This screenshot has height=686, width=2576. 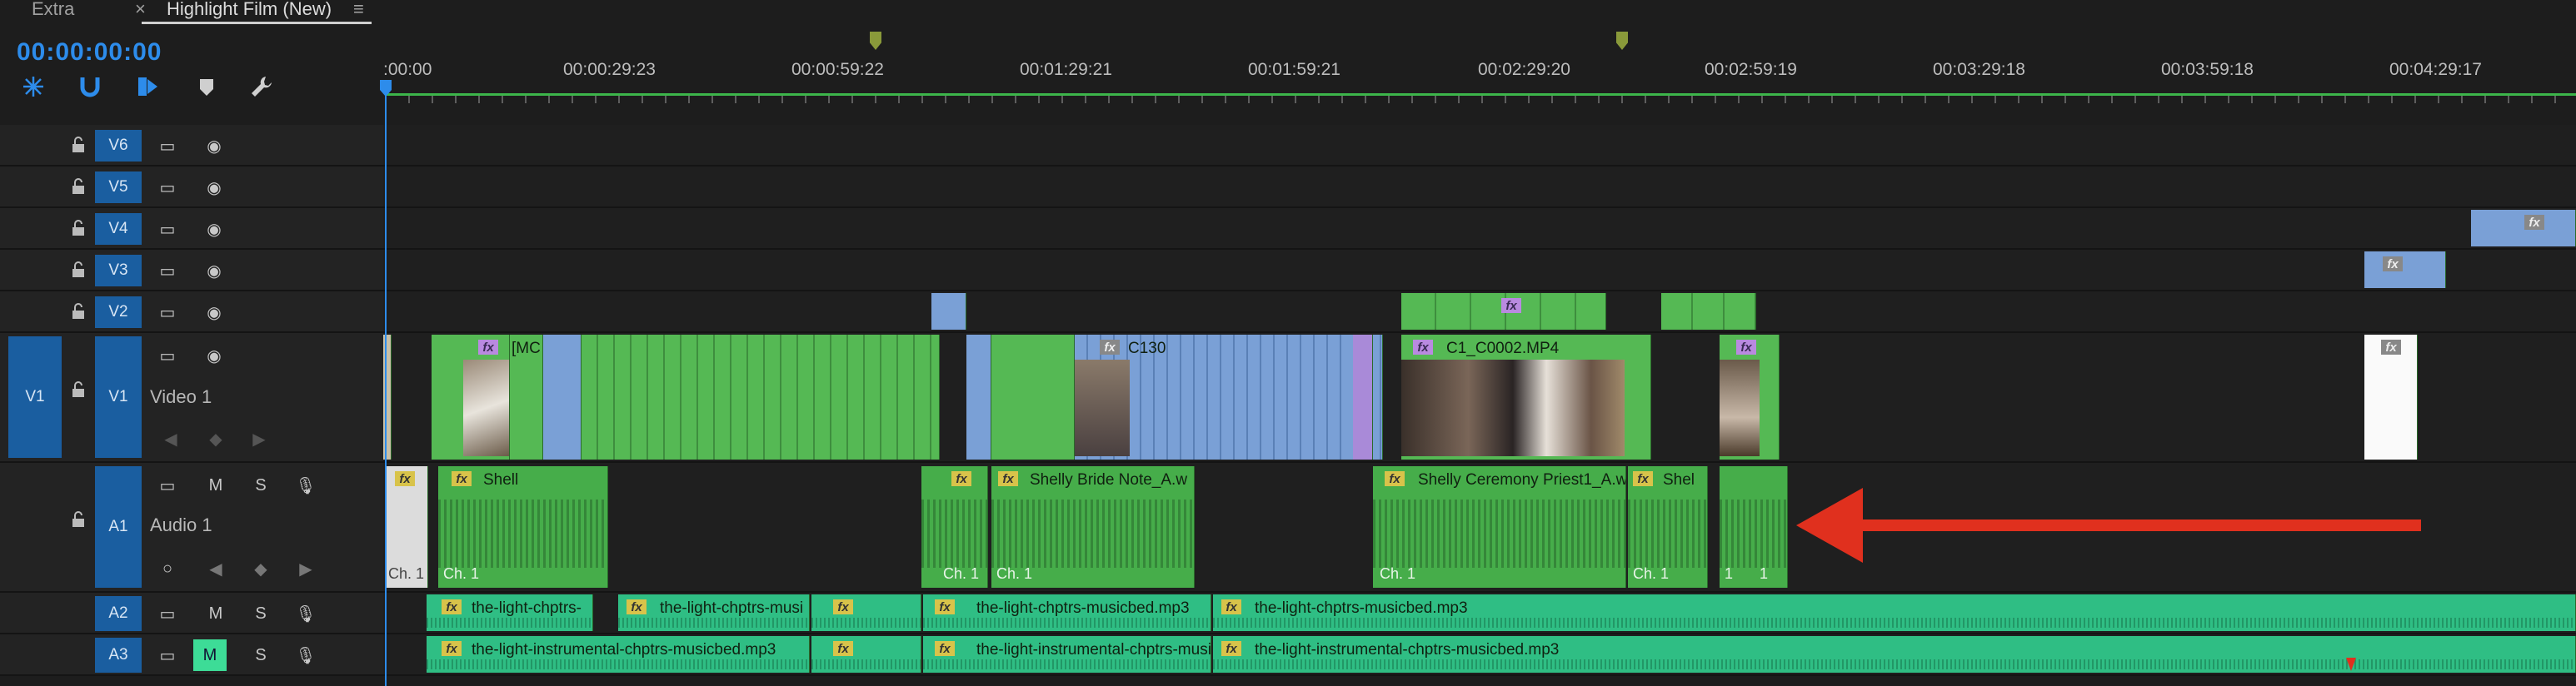 I want to click on track-name: A1, so click(x=118, y=527).